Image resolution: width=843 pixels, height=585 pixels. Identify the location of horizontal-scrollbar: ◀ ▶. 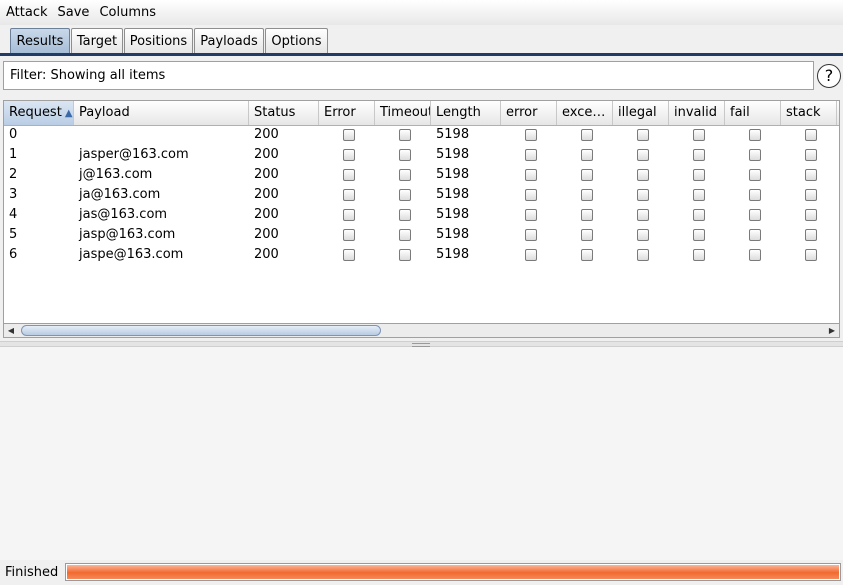
(421, 330).